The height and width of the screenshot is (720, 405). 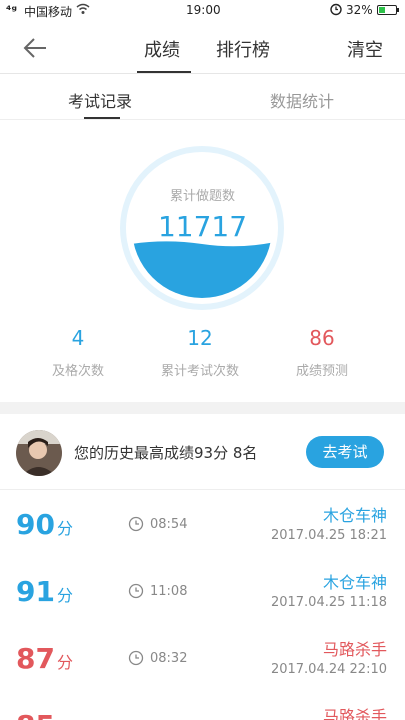 I want to click on status-bar: ⁴ᵍ 中国移动 19:00 32%, so click(x=202, y=11).